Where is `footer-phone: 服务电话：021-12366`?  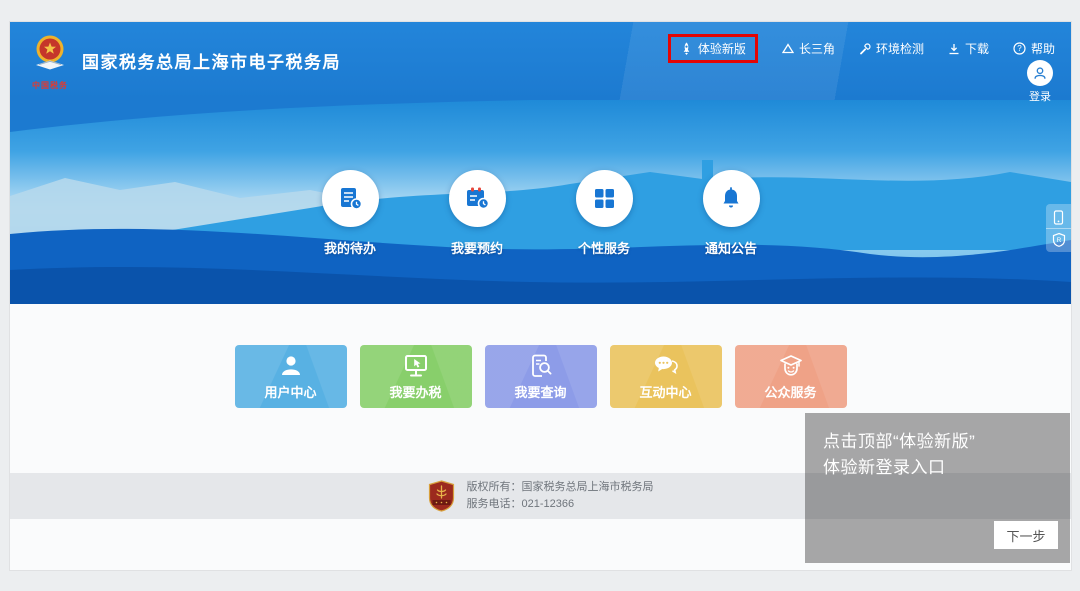 footer-phone: 服务电话：021-12366 is located at coordinates (520, 504).